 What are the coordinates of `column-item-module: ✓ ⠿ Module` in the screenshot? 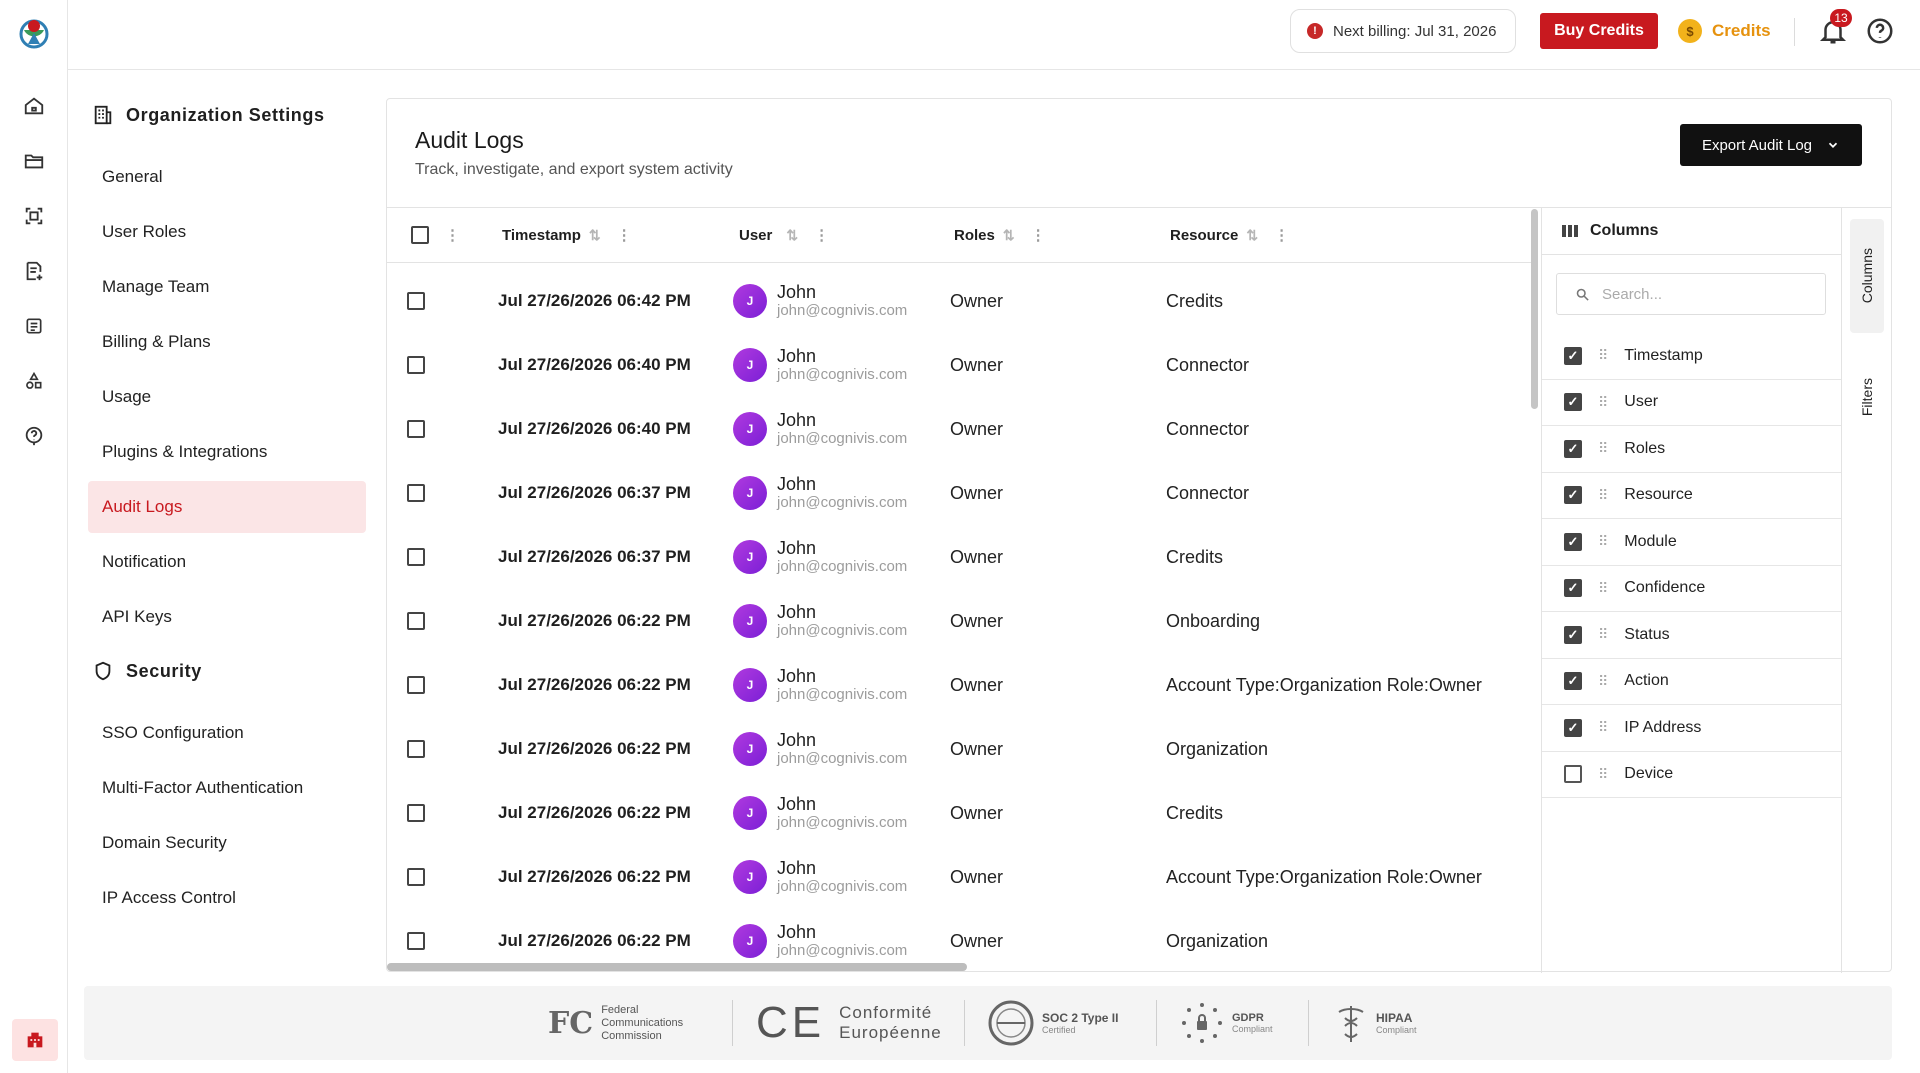 It's located at (1692, 542).